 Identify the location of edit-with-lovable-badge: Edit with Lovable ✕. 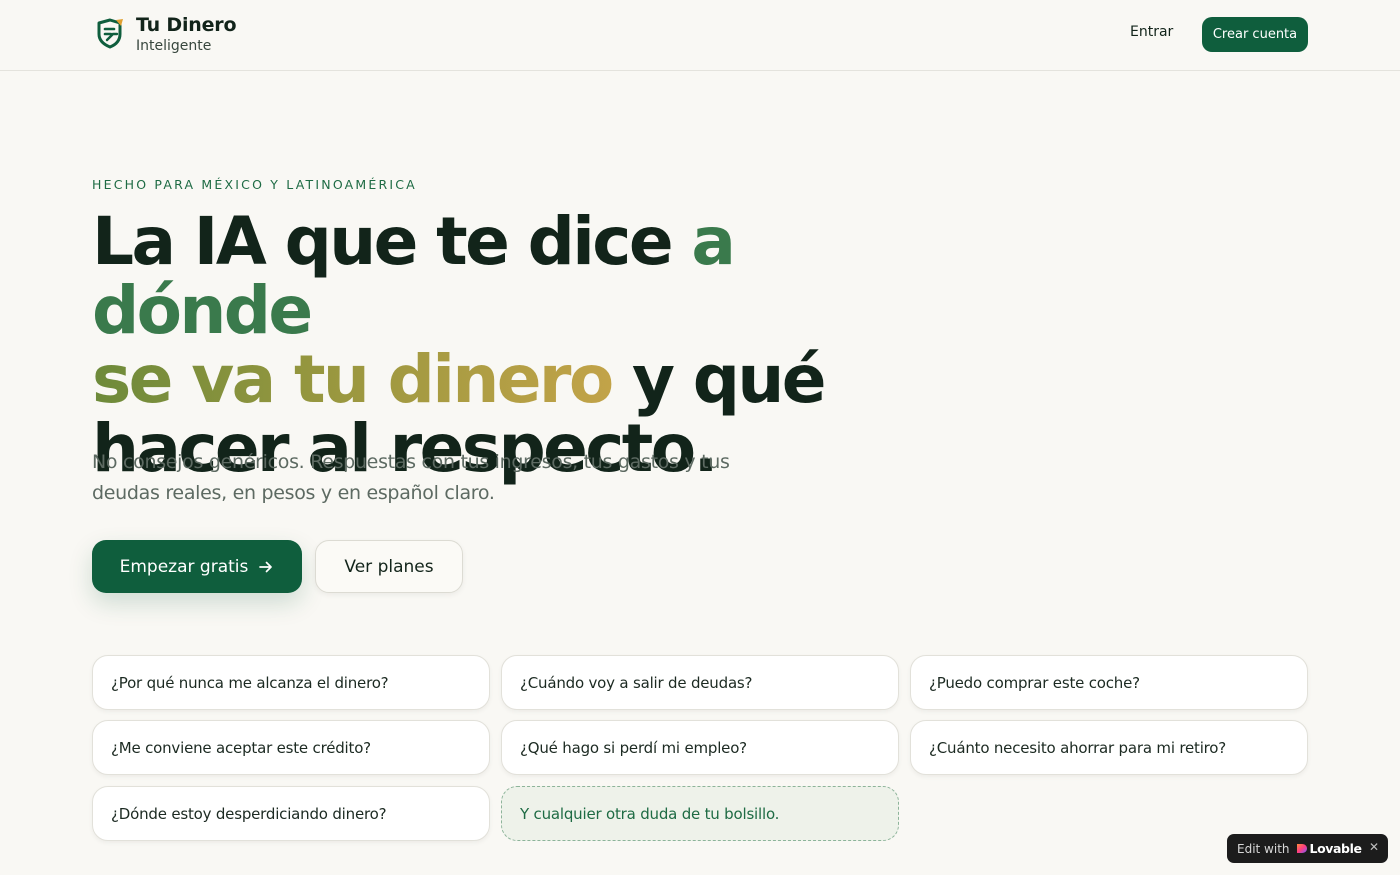
(1307, 848).